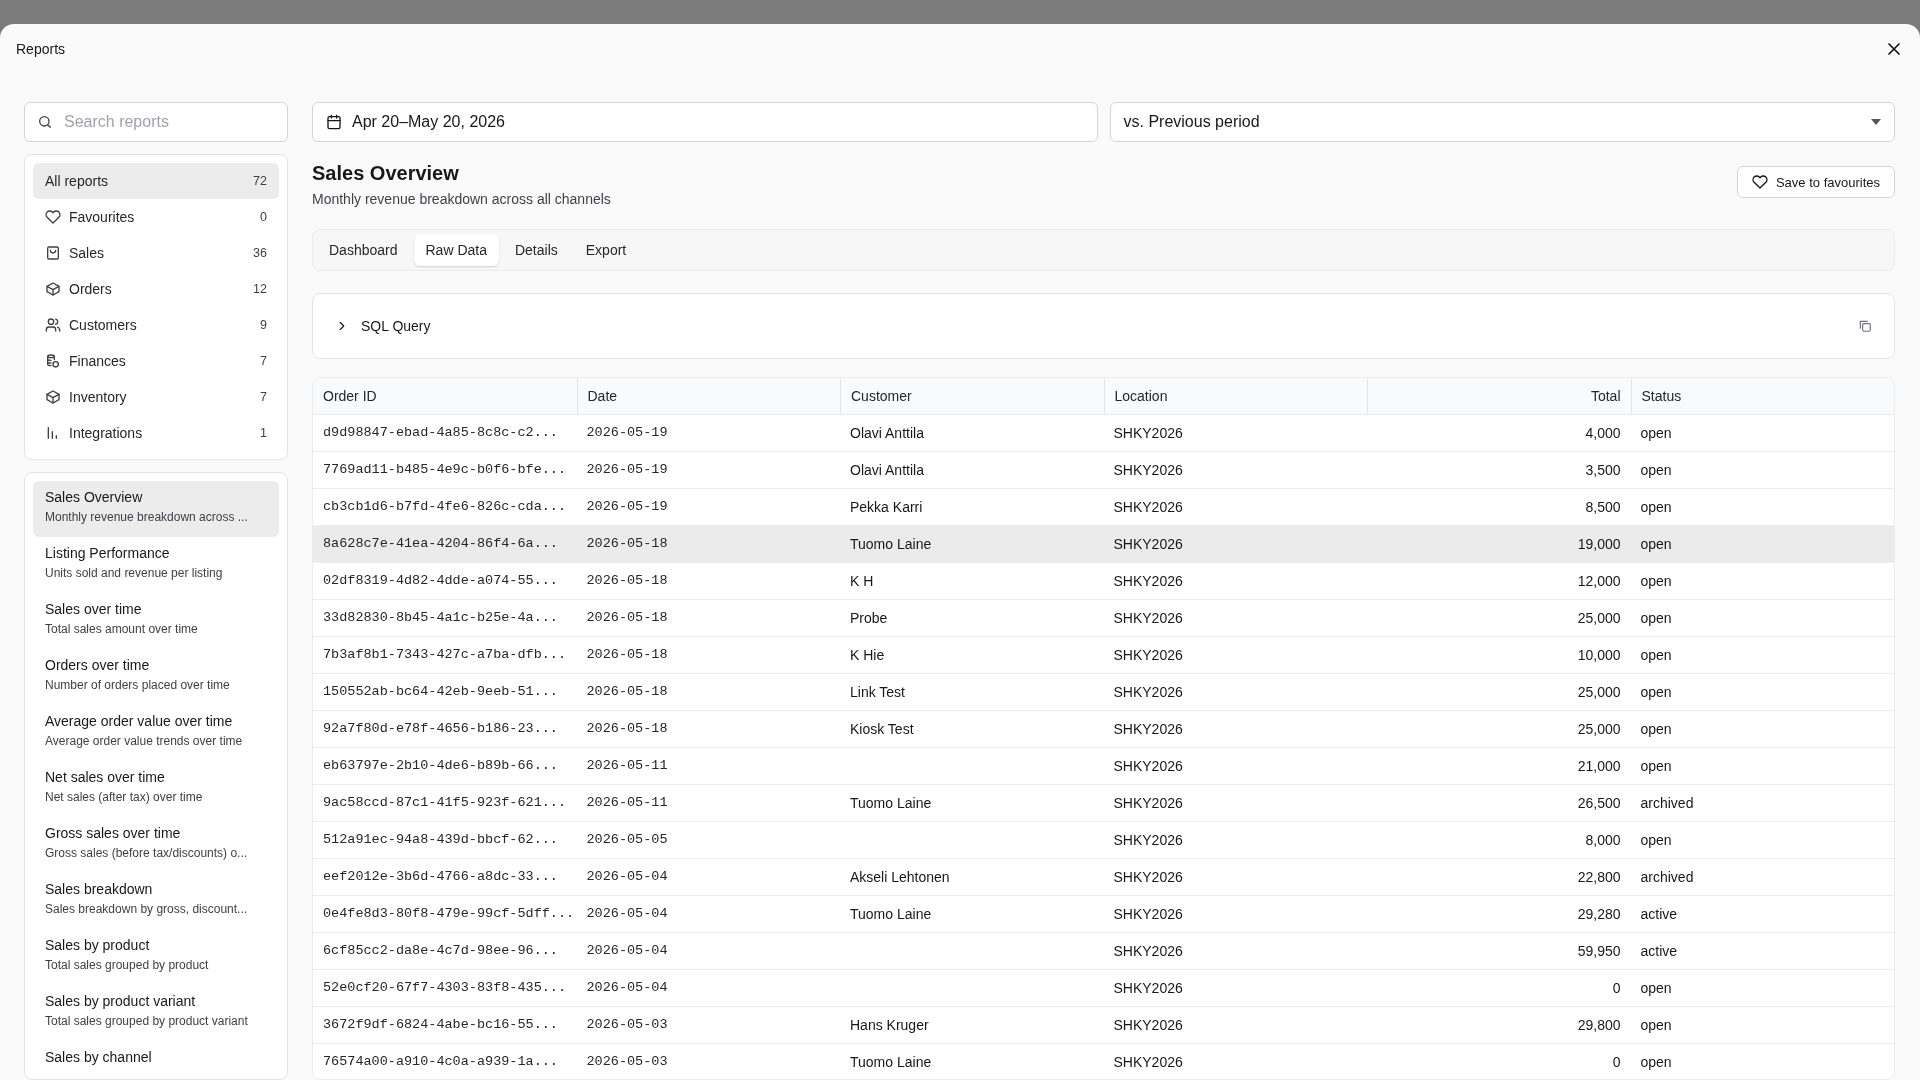  What do you see at coordinates (53, 325) in the screenshot?
I see `users-icon` at bounding box center [53, 325].